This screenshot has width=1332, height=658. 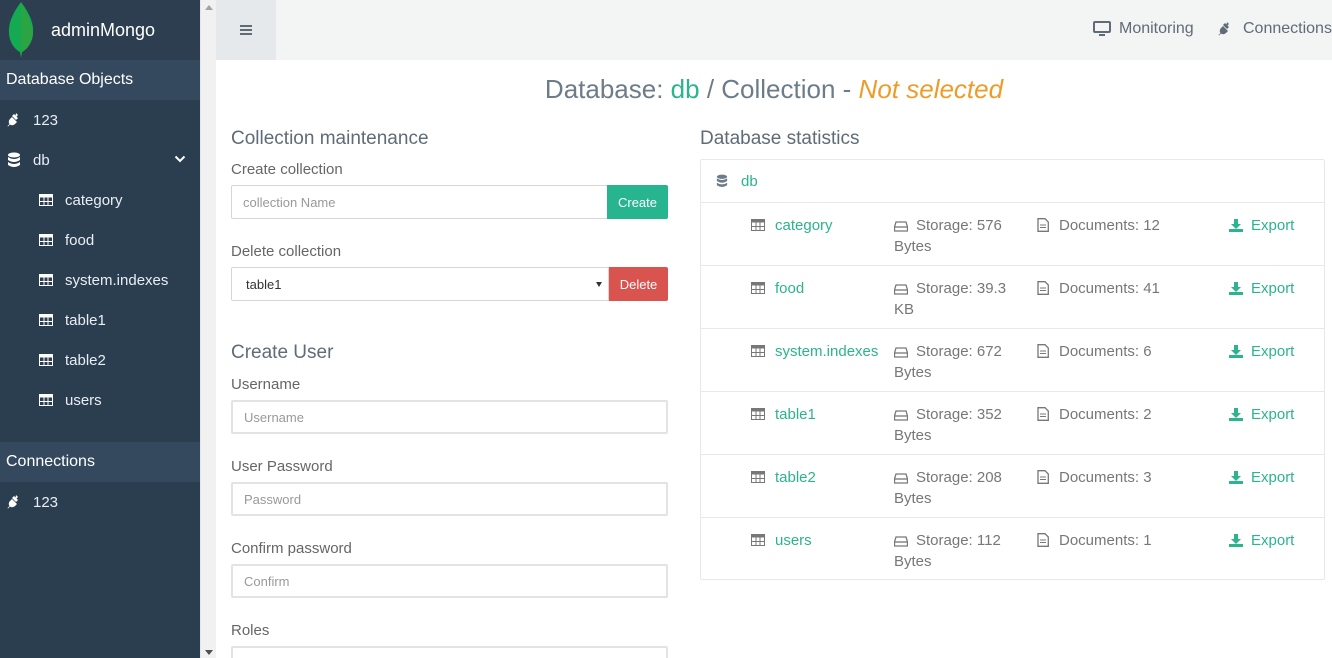 I want to click on sidebar-collection-system-indexes: system.indexes, so click(x=100, y=280).